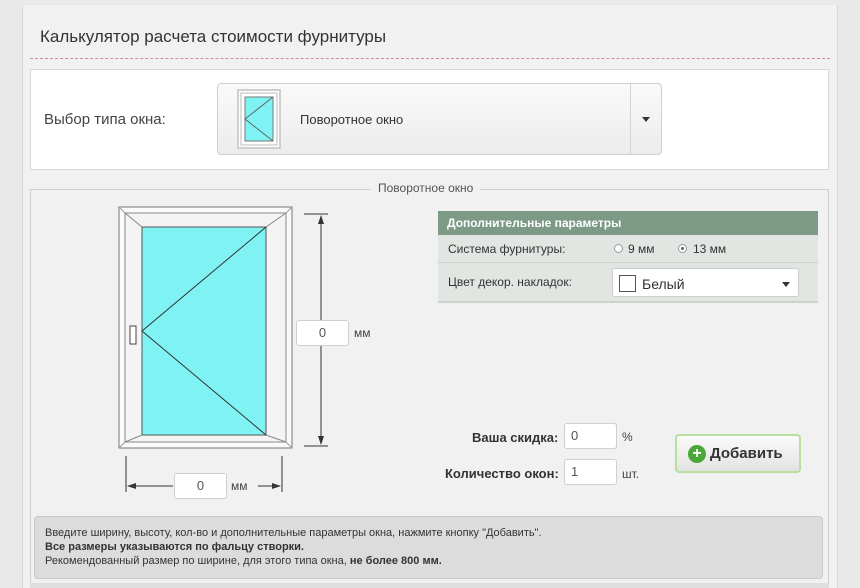  What do you see at coordinates (697, 454) in the screenshot?
I see `plus-icon: +` at bounding box center [697, 454].